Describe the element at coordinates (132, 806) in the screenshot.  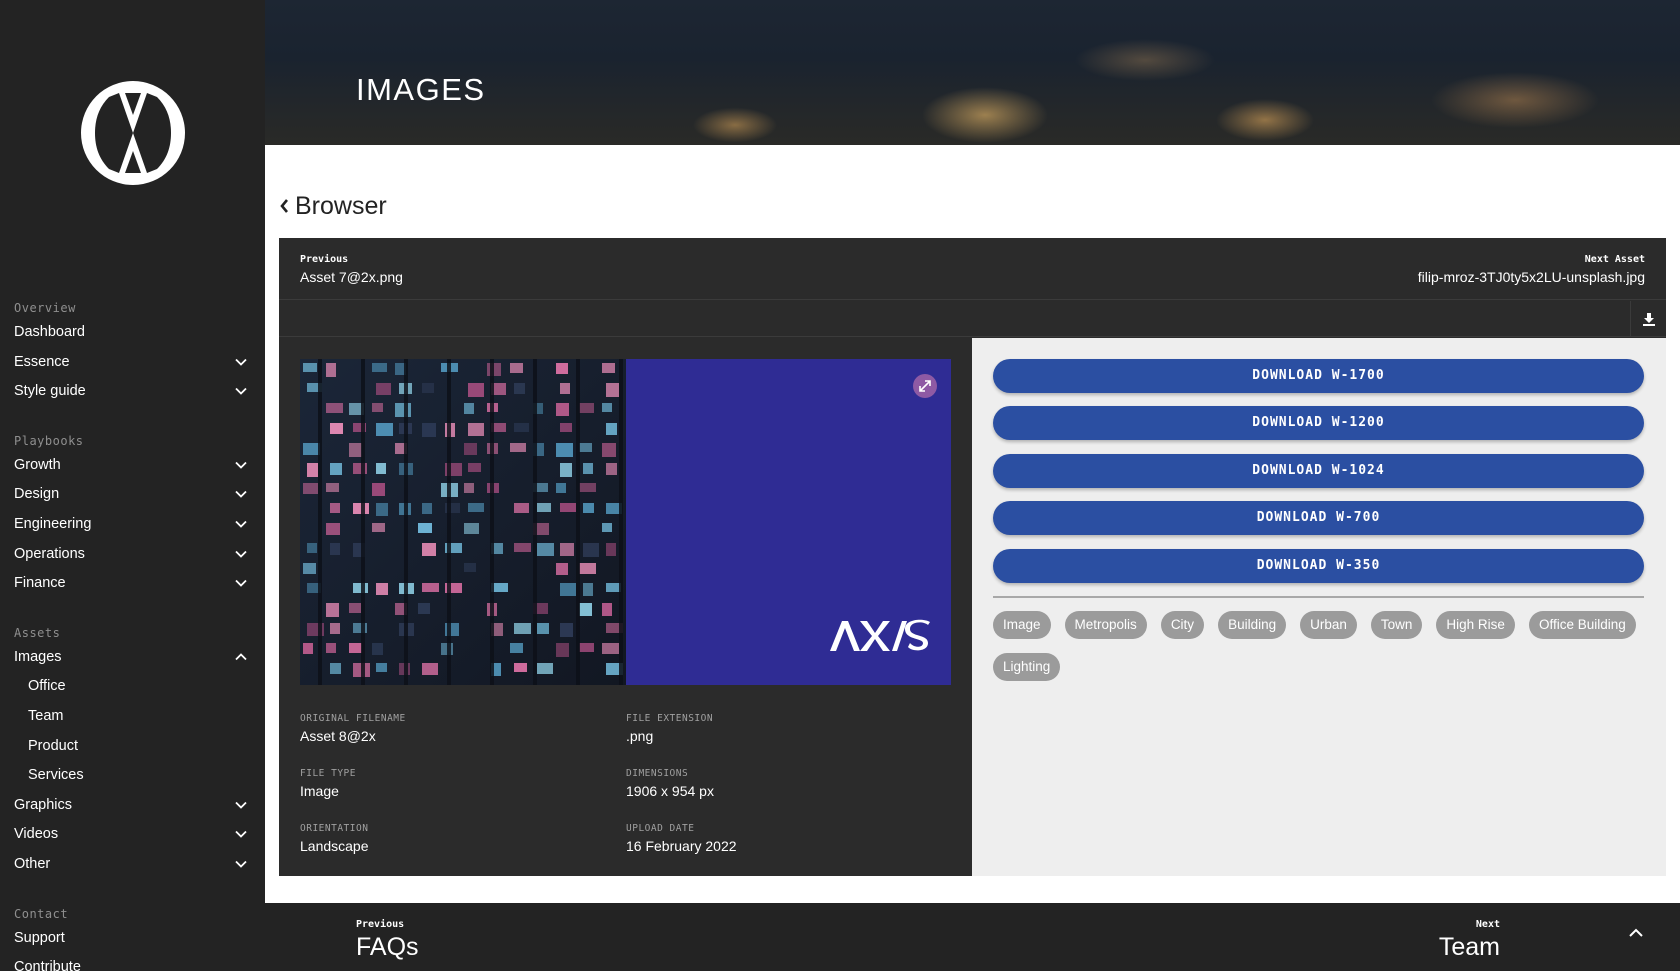
I see `sidebar-item-graphics: Graphics` at that location.